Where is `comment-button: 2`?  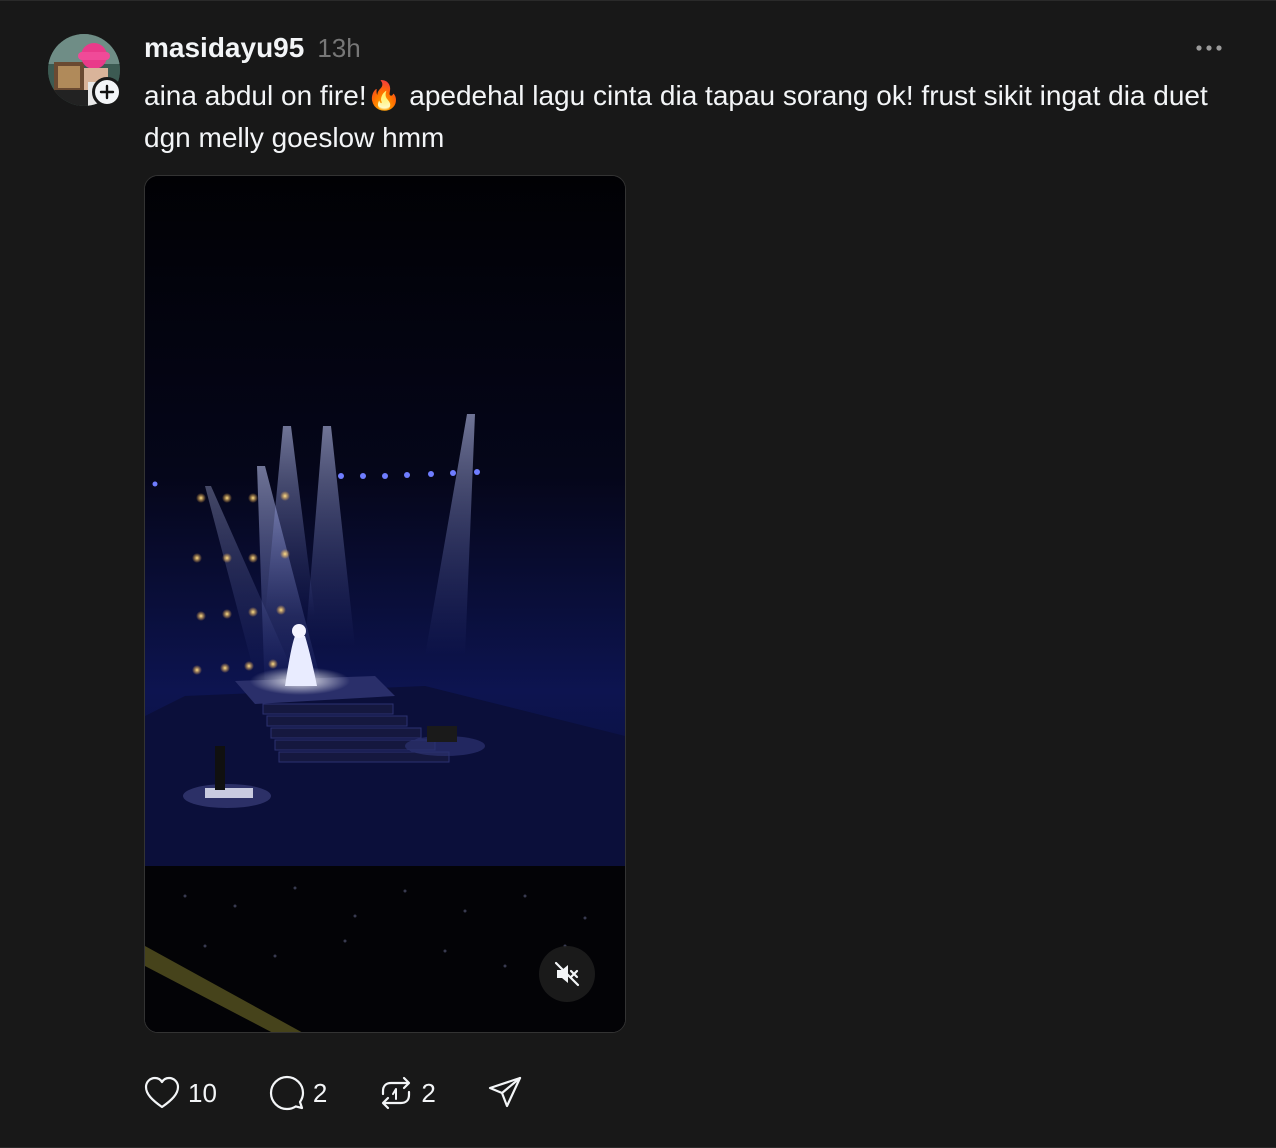
comment-button: 2 is located at coordinates (298, 1093).